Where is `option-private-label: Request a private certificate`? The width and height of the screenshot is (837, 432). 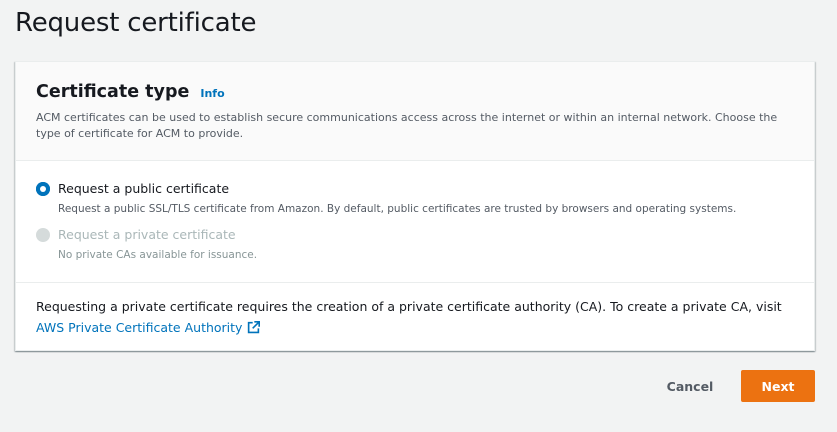 option-private-label: Request a private certificate is located at coordinates (147, 234).